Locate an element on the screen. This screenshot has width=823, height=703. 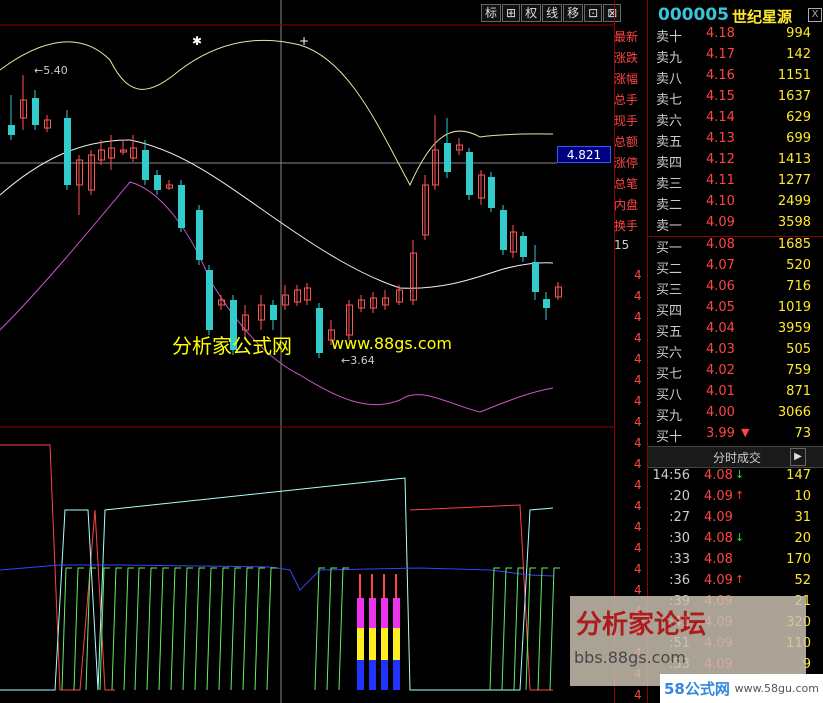
order-book-row: 买三 4.06 716 is located at coordinates (735, 289).